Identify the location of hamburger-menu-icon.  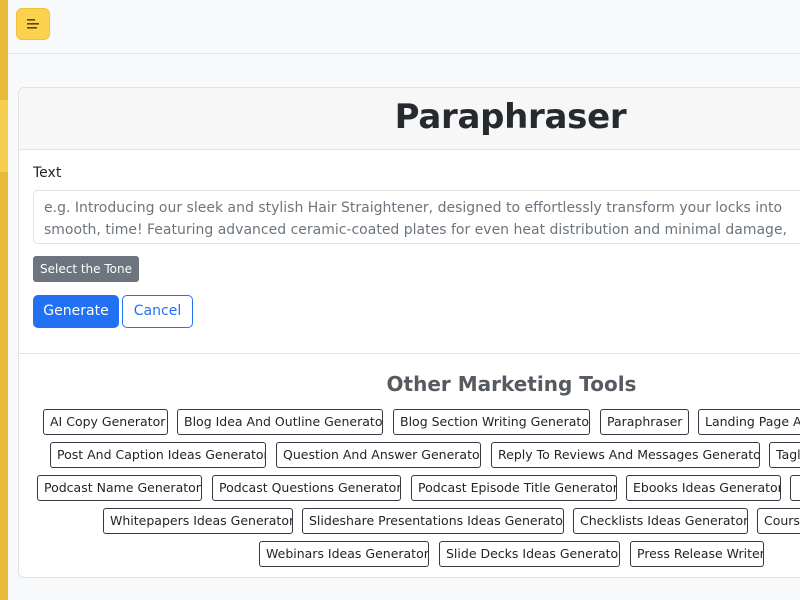
(33, 24).